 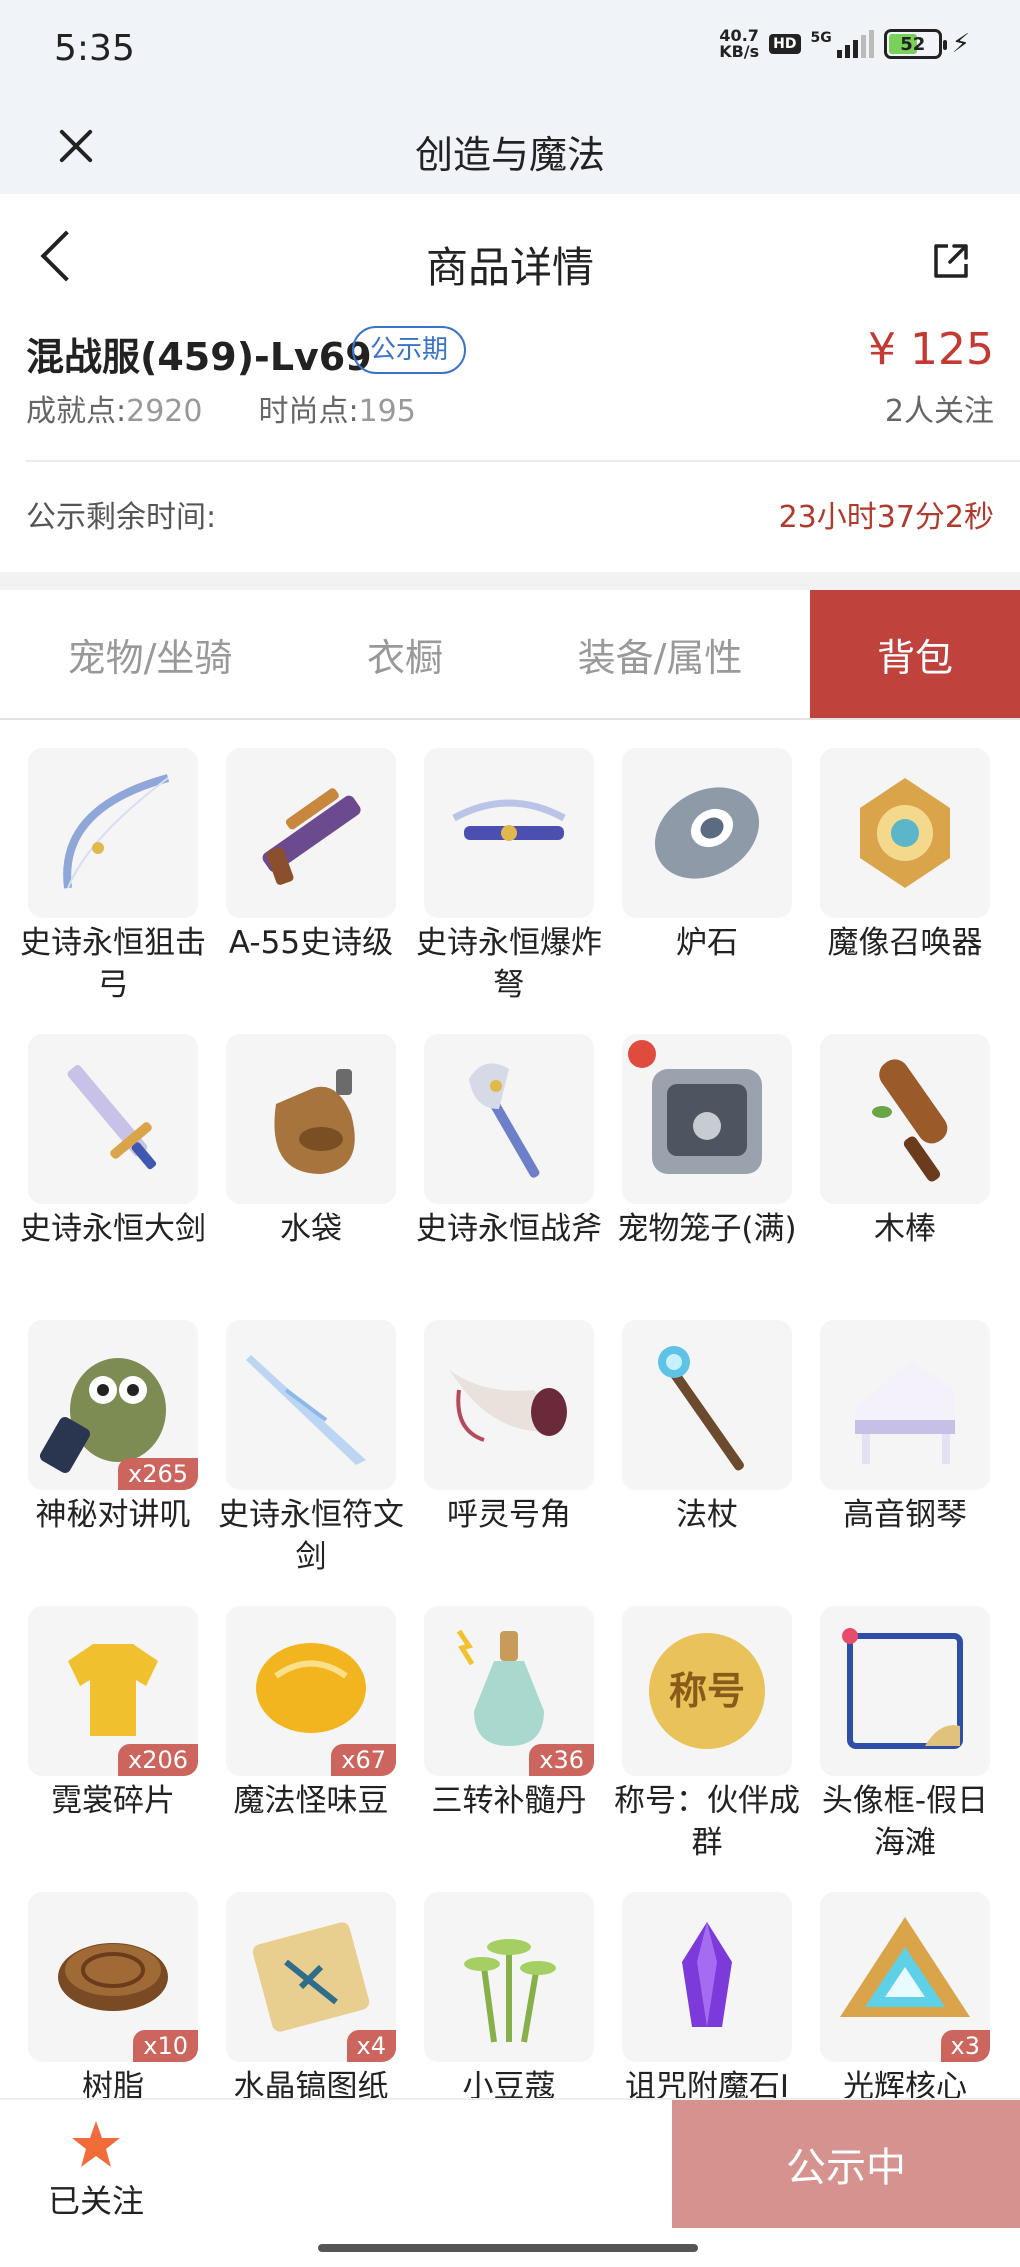 I want to click on inventory-item: 头像框-假日海滩, so click(x=905, y=1749).